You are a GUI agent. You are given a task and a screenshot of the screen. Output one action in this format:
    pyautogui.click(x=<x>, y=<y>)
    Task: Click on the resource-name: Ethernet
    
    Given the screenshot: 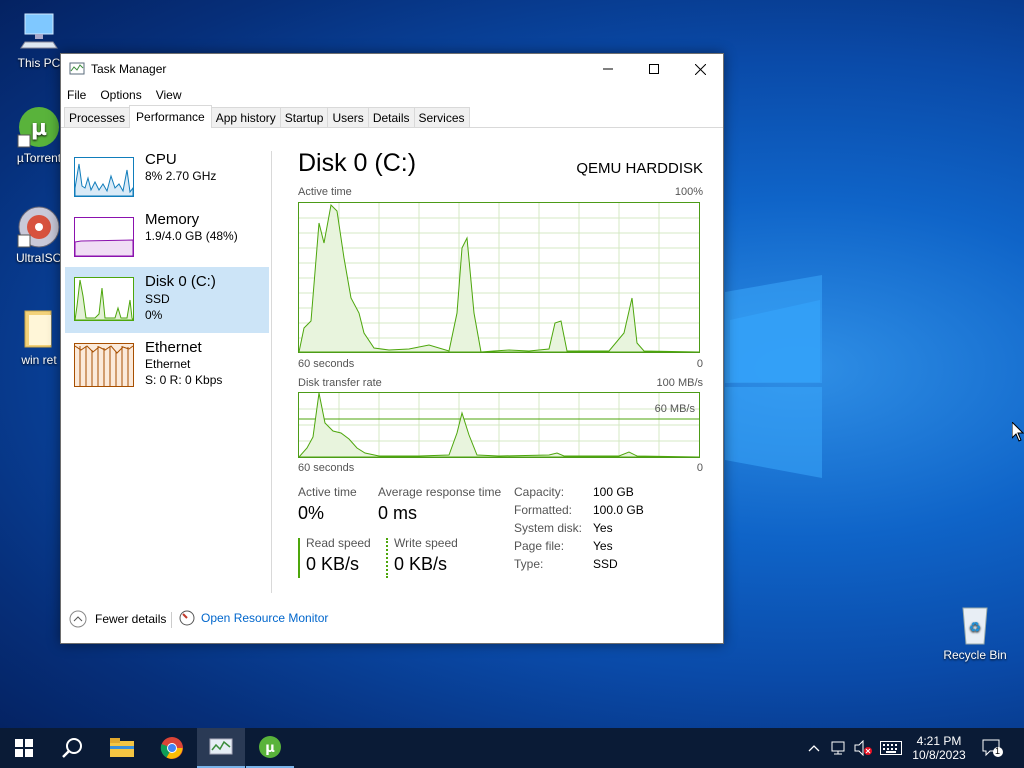 What is the action you would take?
    pyautogui.click(x=173, y=347)
    